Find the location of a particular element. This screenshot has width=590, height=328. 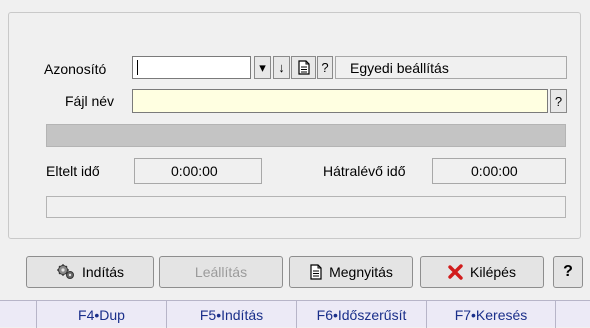

close-icon is located at coordinates (455, 272).